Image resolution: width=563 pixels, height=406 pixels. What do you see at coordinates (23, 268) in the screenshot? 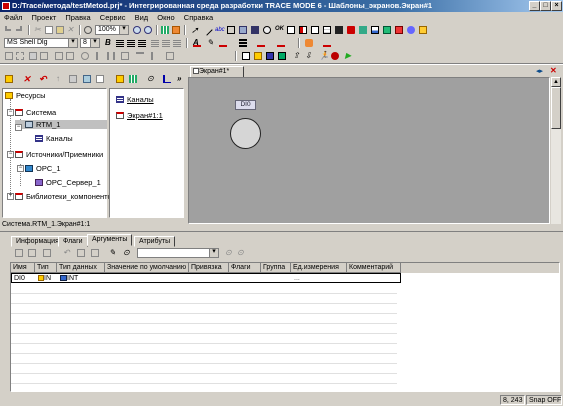
I see `col-name: Имя` at bounding box center [23, 268].